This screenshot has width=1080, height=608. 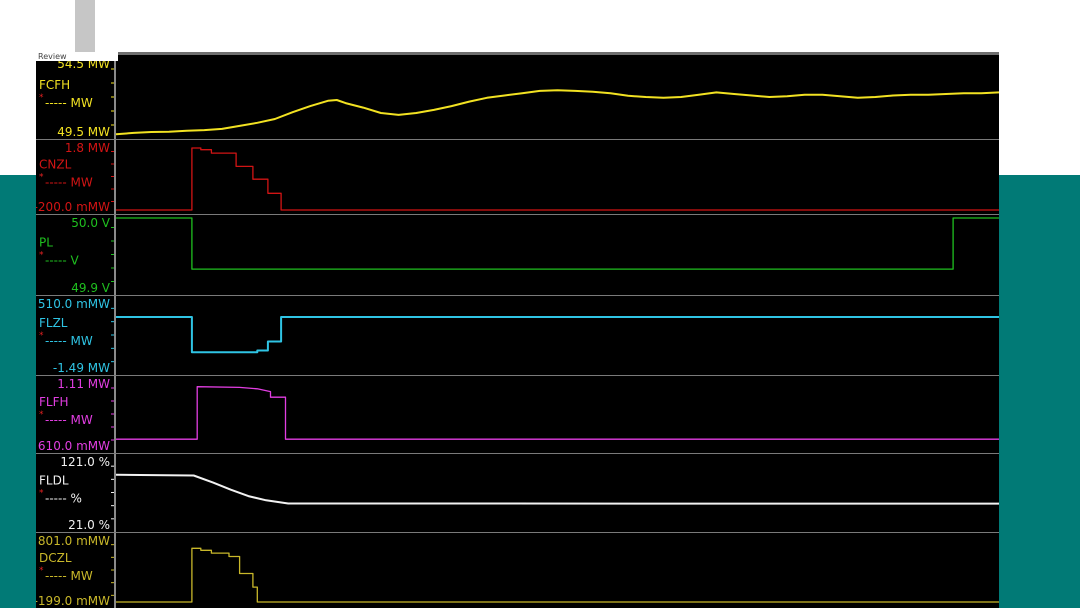 What do you see at coordinates (53, 323) in the screenshot?
I see `panel-name-flzl: FLZL` at bounding box center [53, 323].